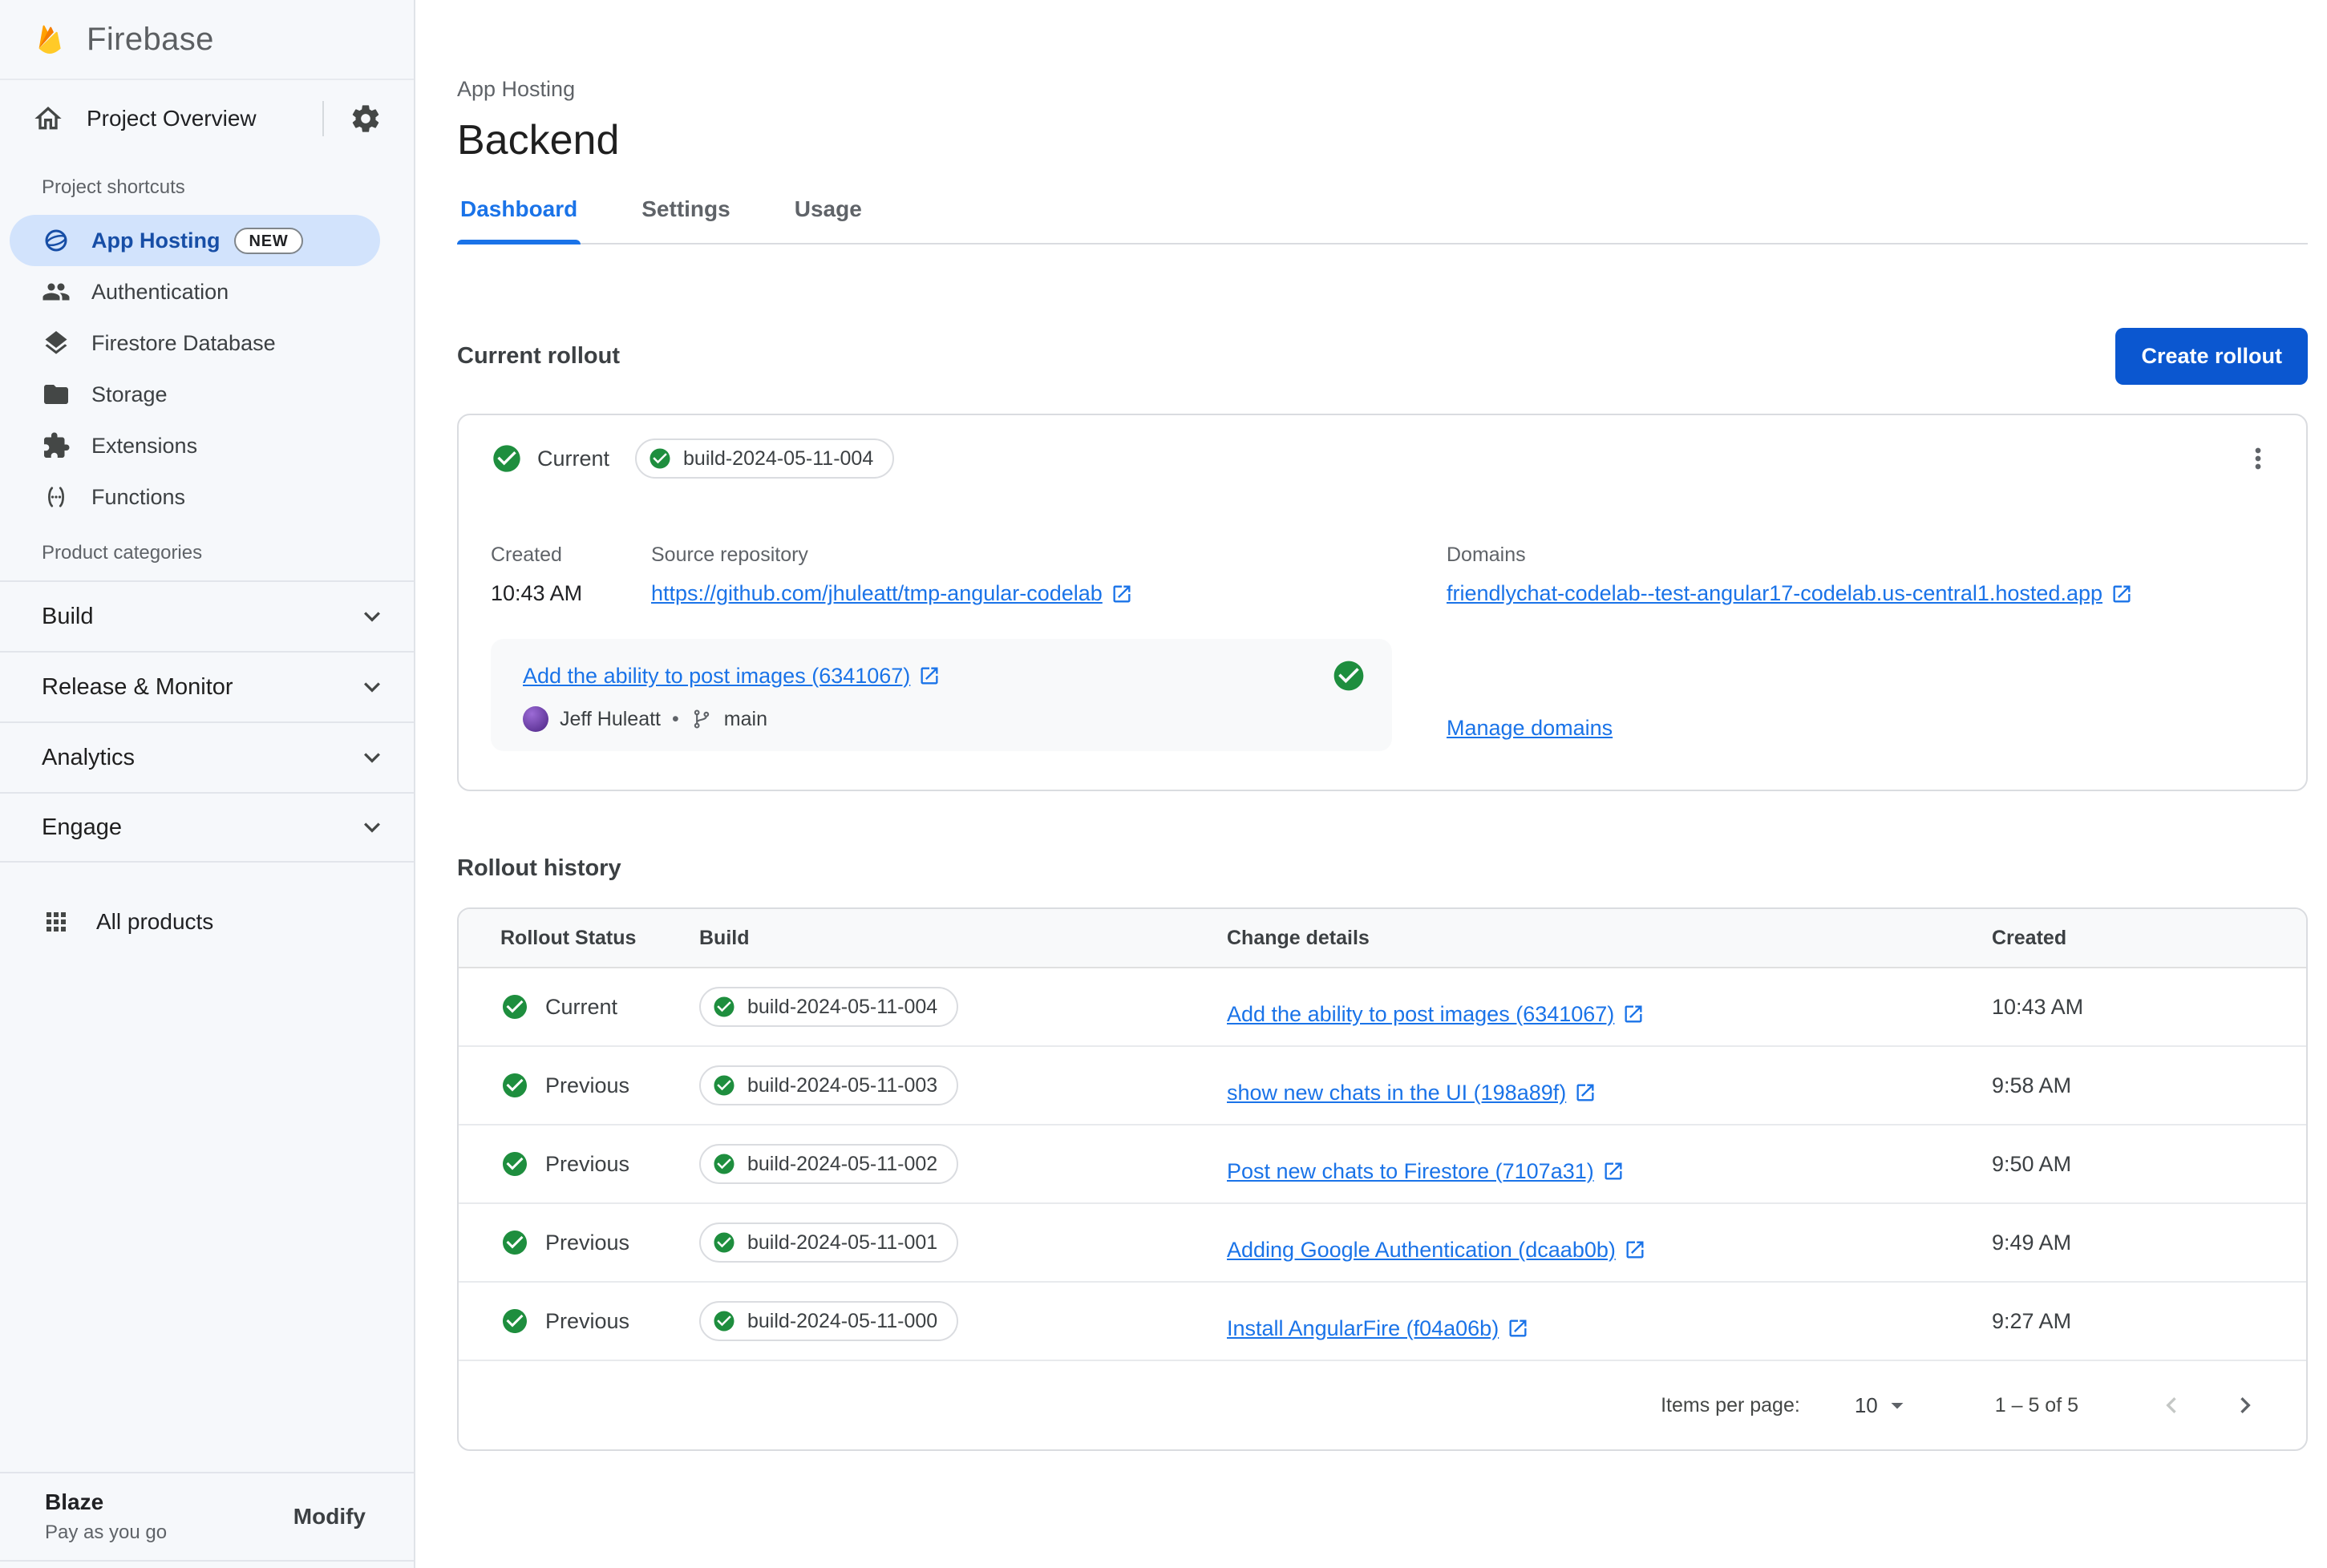  Describe the element at coordinates (516, 89) in the screenshot. I see `breadcrumb: App Hosting` at that location.